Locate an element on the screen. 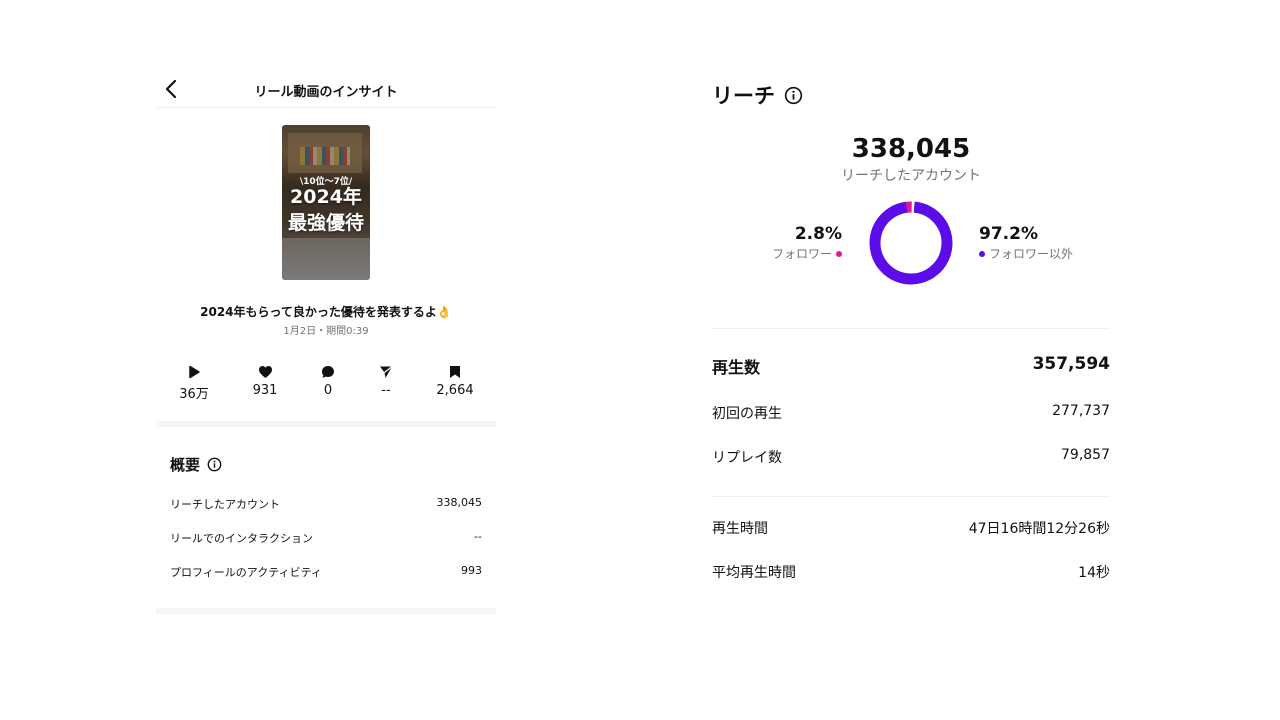  followers-percent: 2.8% is located at coordinates (818, 234).